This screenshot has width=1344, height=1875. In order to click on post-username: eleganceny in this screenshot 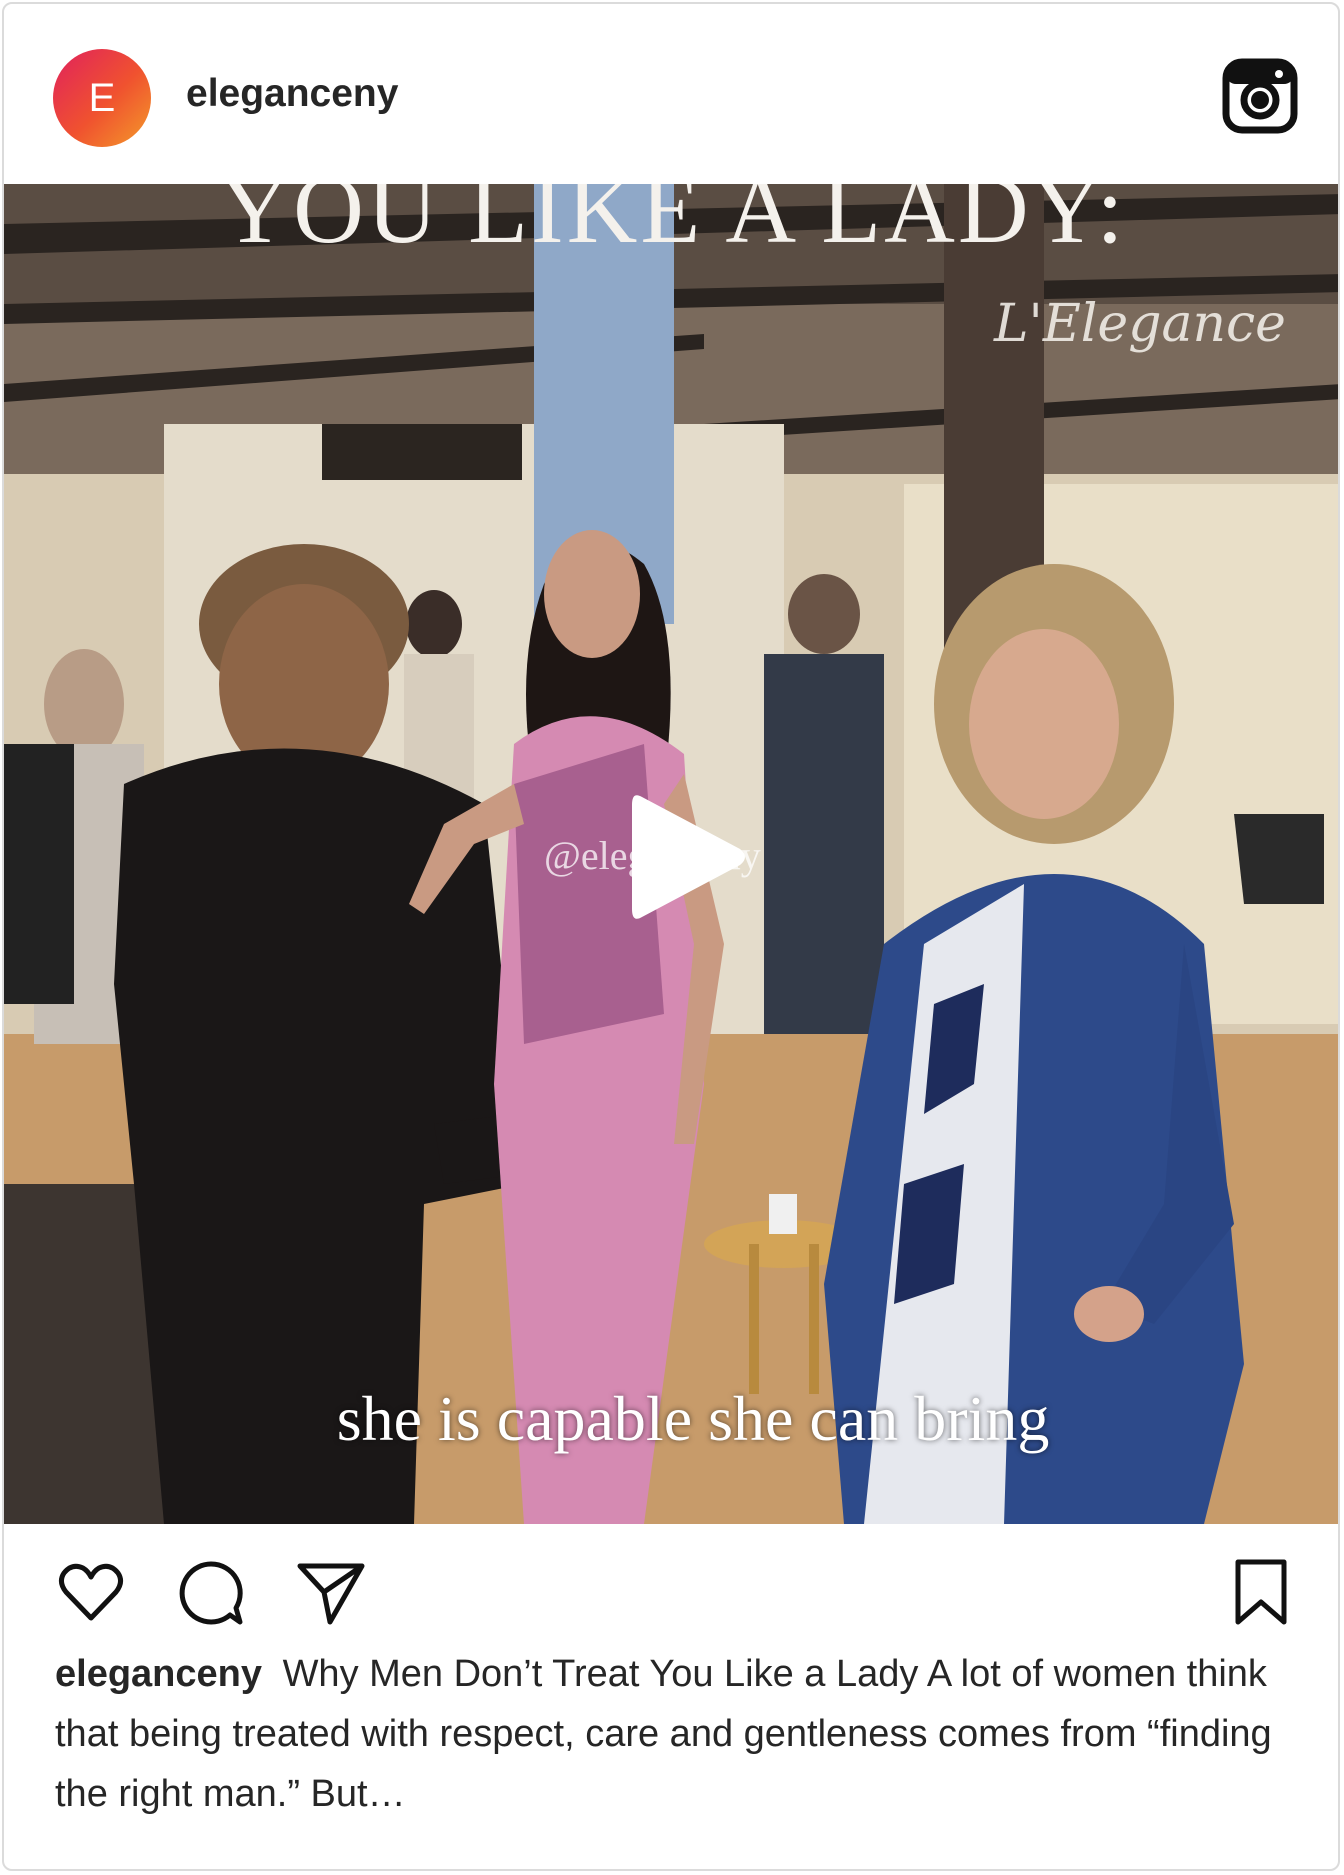, I will do `click(292, 94)`.